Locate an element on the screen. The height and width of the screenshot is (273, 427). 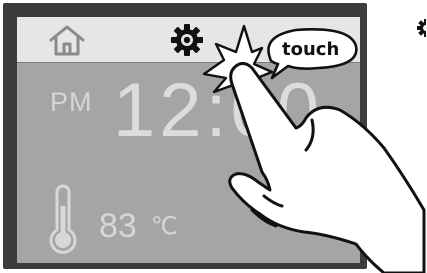
temperature-unit: ℃ is located at coordinates (164, 226).